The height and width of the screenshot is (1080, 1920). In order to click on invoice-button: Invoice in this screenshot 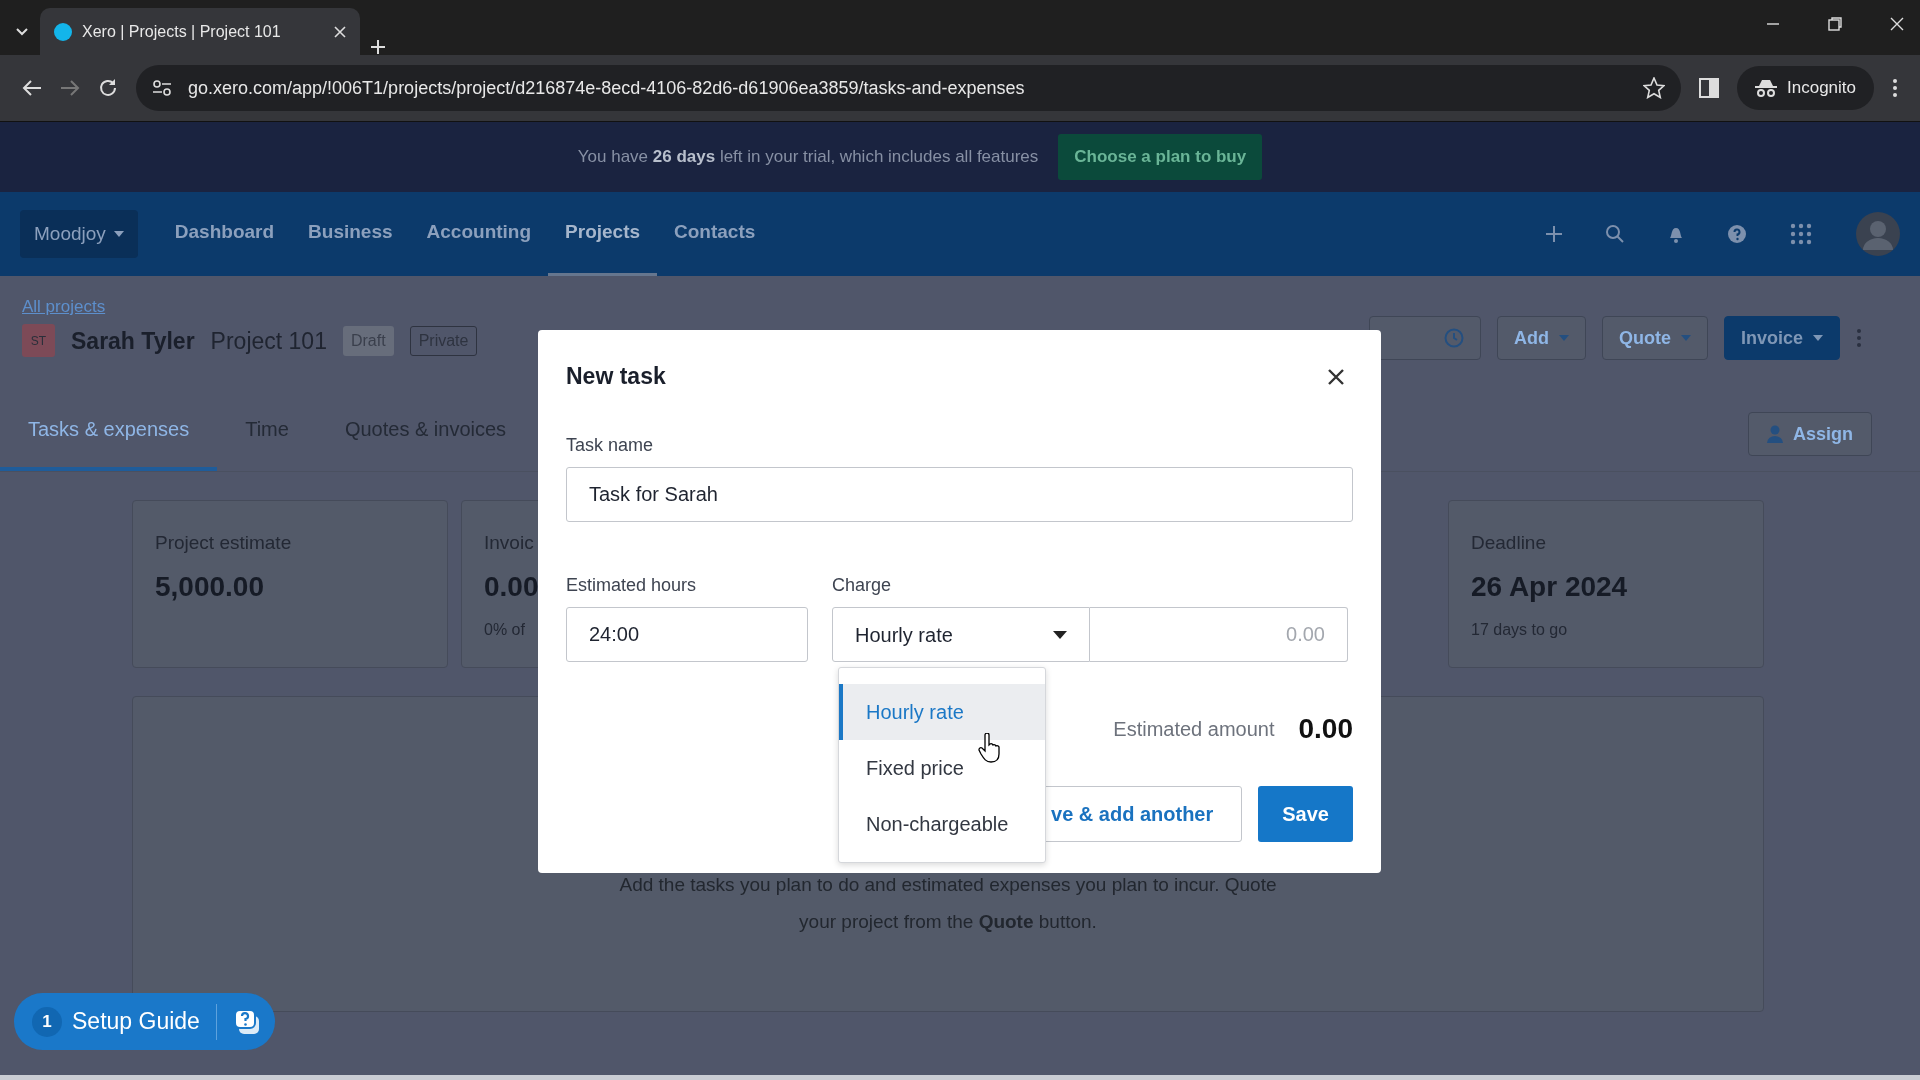, I will do `click(1781, 338)`.